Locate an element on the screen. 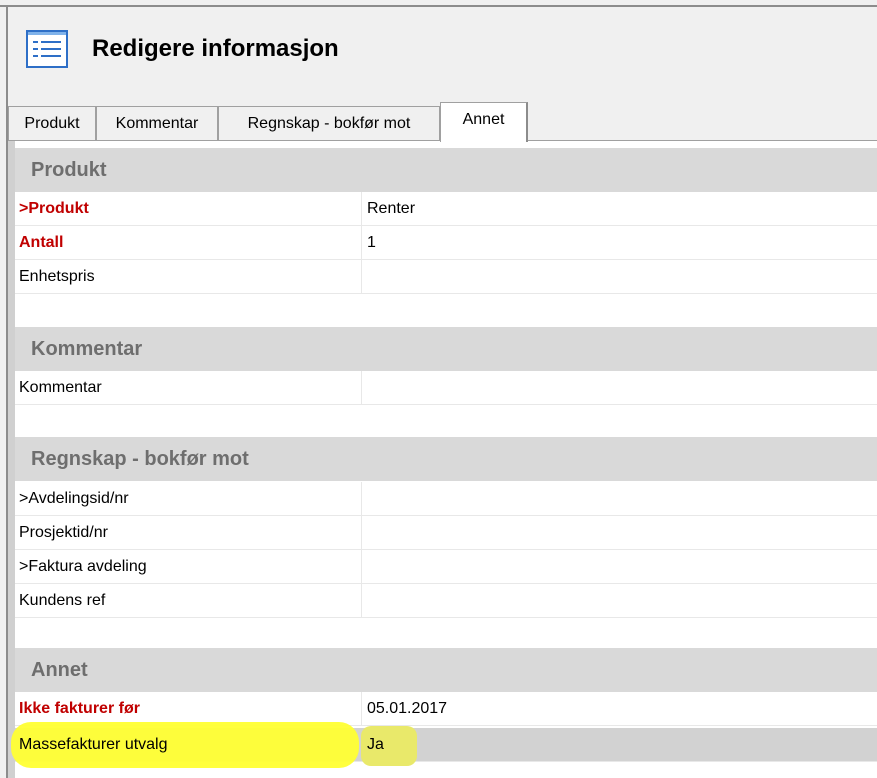 This screenshot has height=778, width=877. row-kommentar: Kommentar is located at coordinates (446, 388).